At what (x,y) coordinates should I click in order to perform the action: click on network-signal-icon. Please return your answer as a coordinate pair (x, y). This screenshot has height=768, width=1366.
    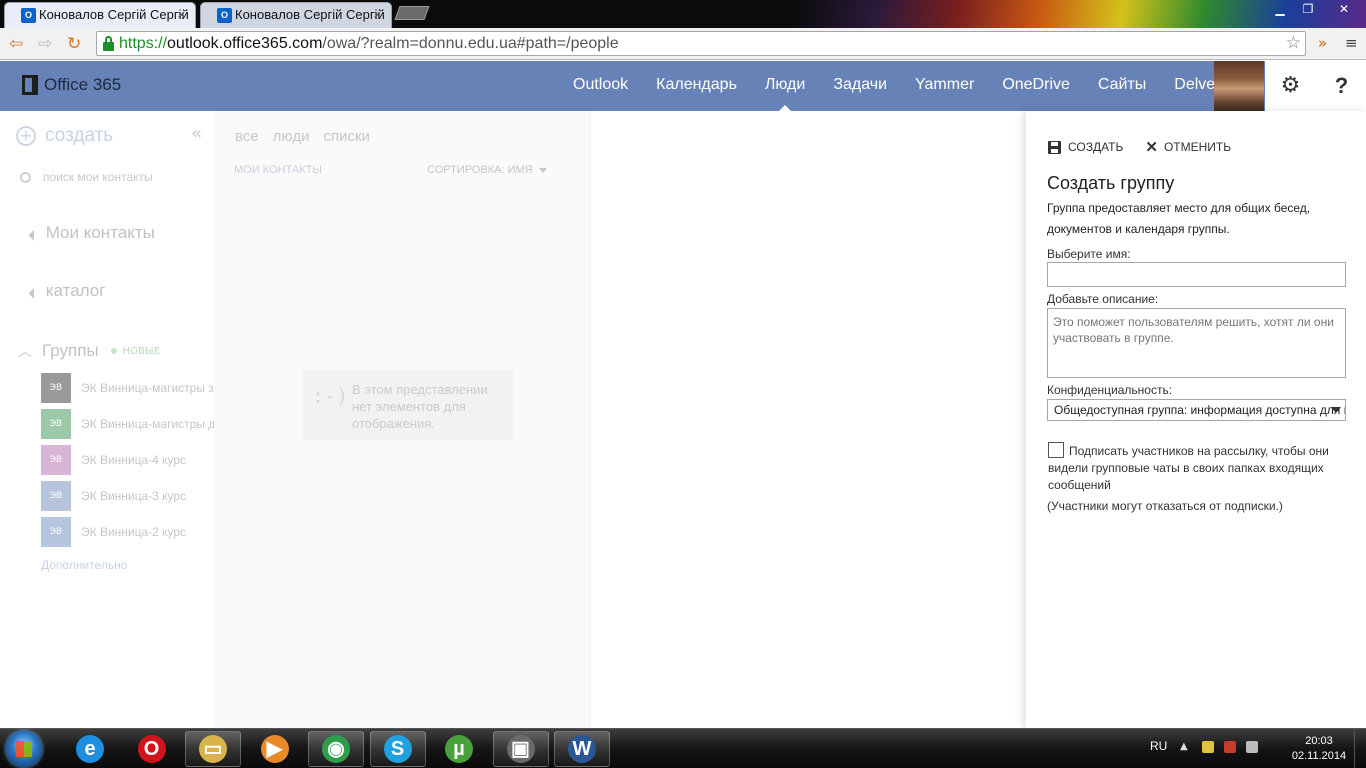
    Looking at the image, I should click on (1252, 747).